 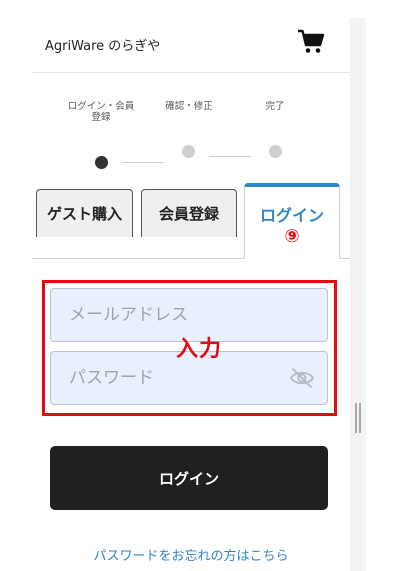 I want to click on shop-name: AgriWare のらぎや, so click(x=103, y=46).